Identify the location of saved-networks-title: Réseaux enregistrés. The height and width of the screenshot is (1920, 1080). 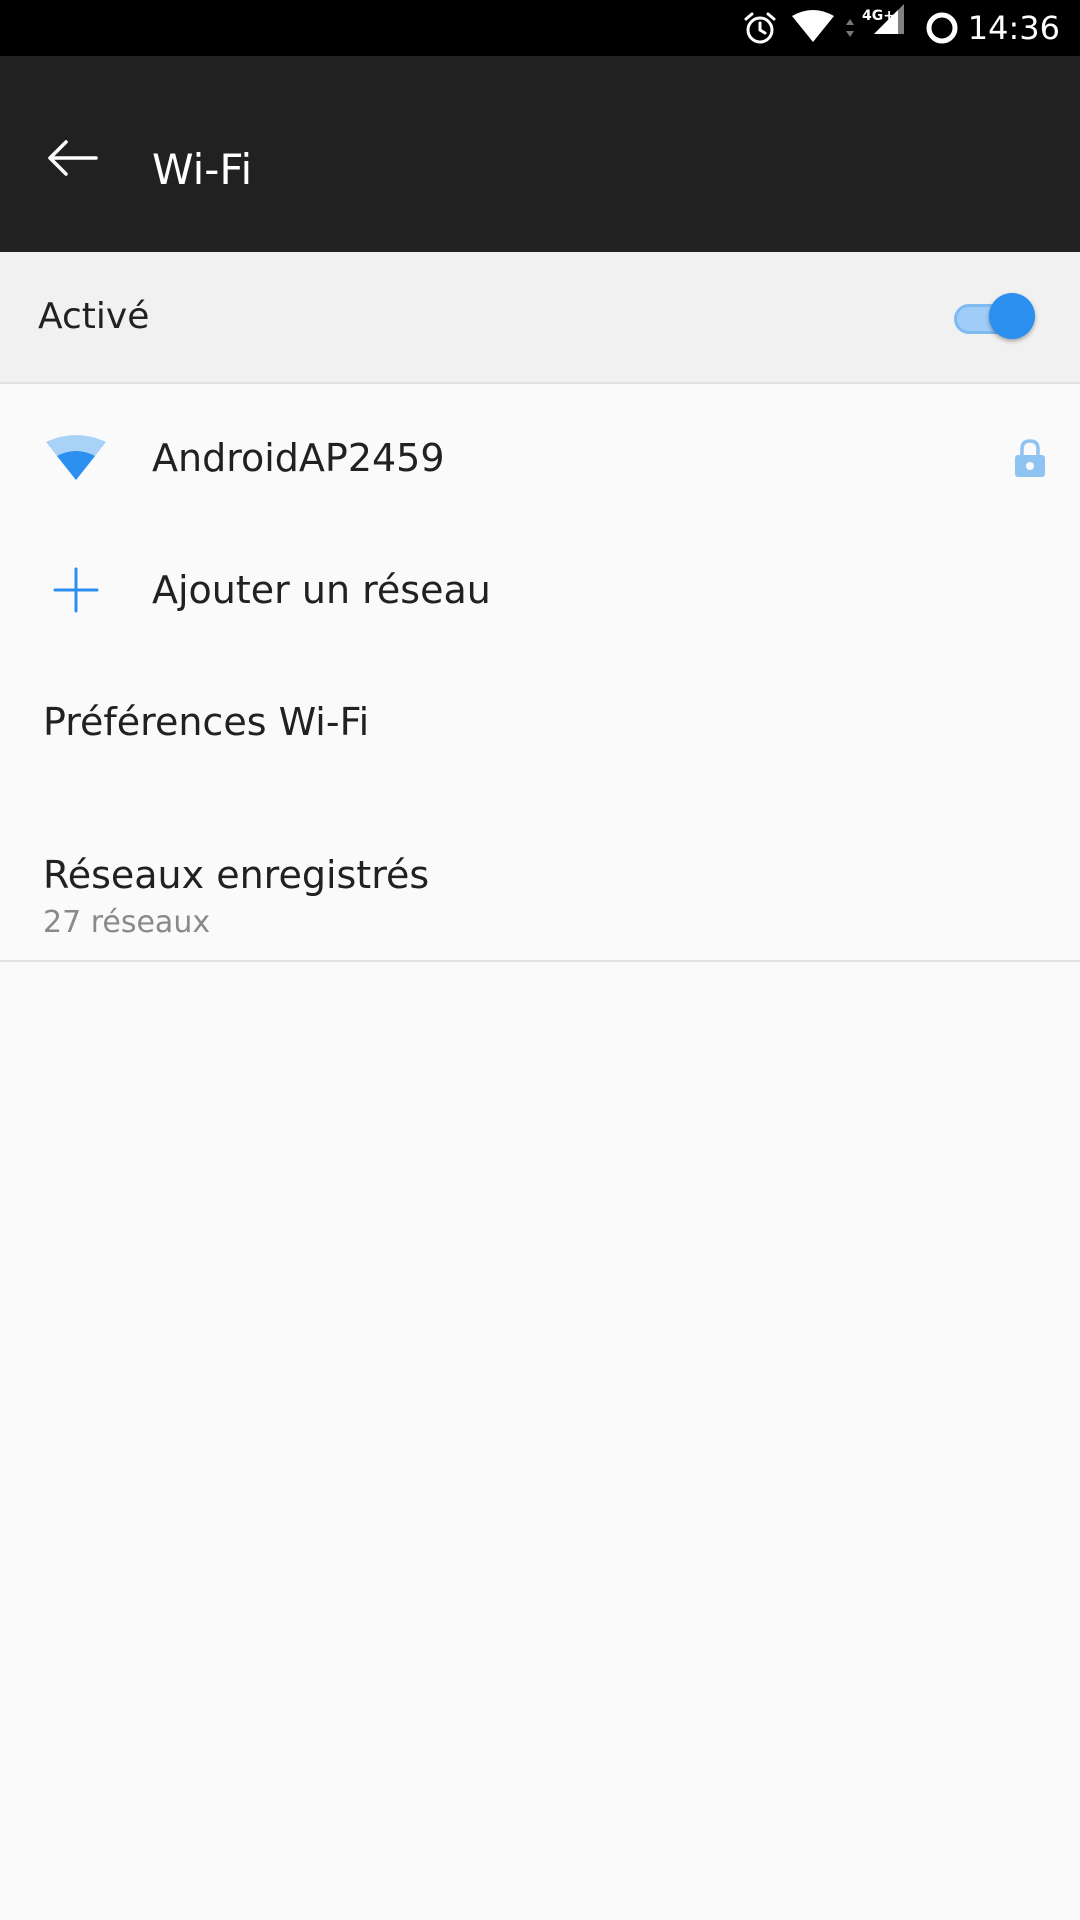
(236, 875).